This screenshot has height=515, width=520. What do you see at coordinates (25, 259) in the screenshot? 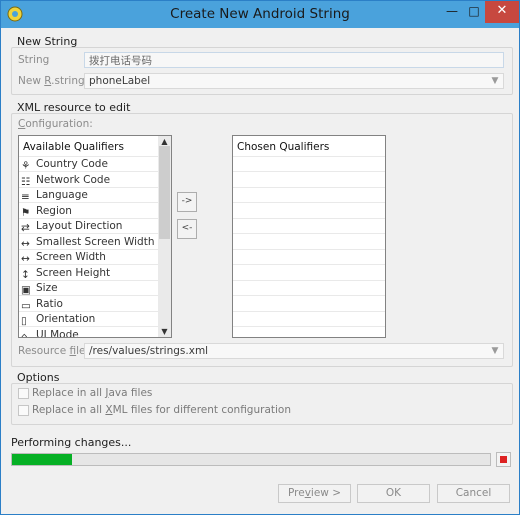
I see `screen-width-icon: ↔` at bounding box center [25, 259].